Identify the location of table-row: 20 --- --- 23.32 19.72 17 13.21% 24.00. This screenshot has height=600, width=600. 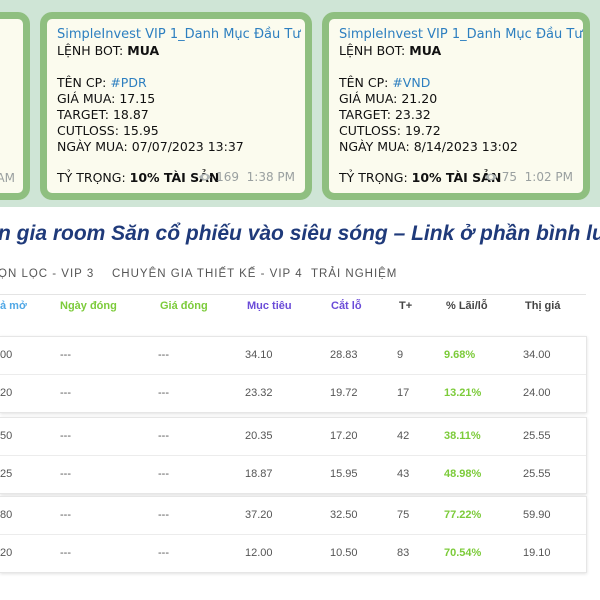
(293, 393).